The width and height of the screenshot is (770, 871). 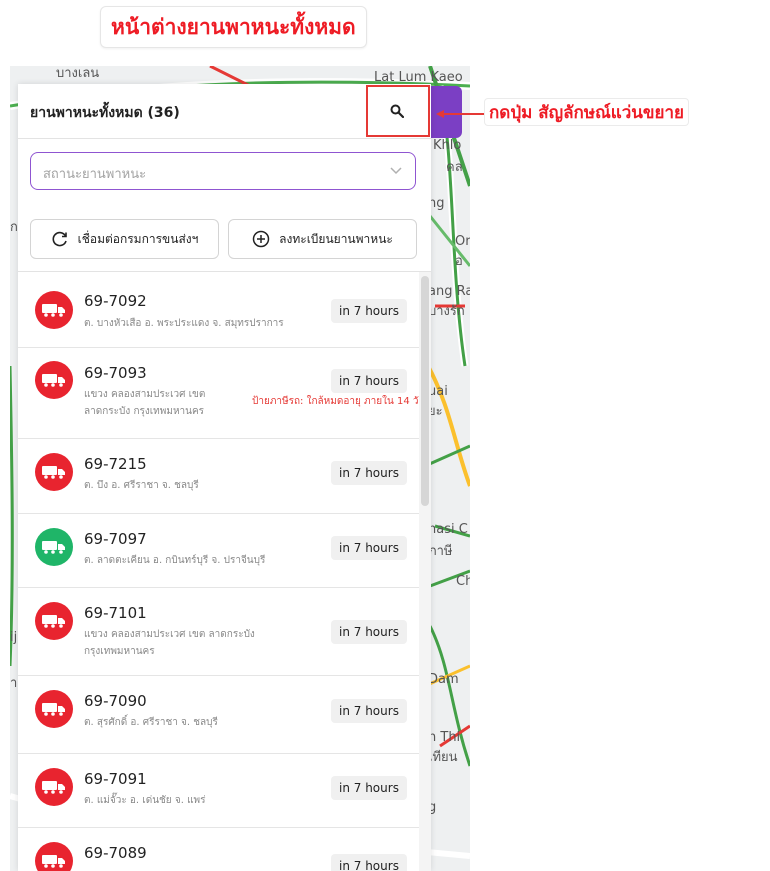 What do you see at coordinates (261, 239) in the screenshot?
I see `plus-circle-icon` at bounding box center [261, 239].